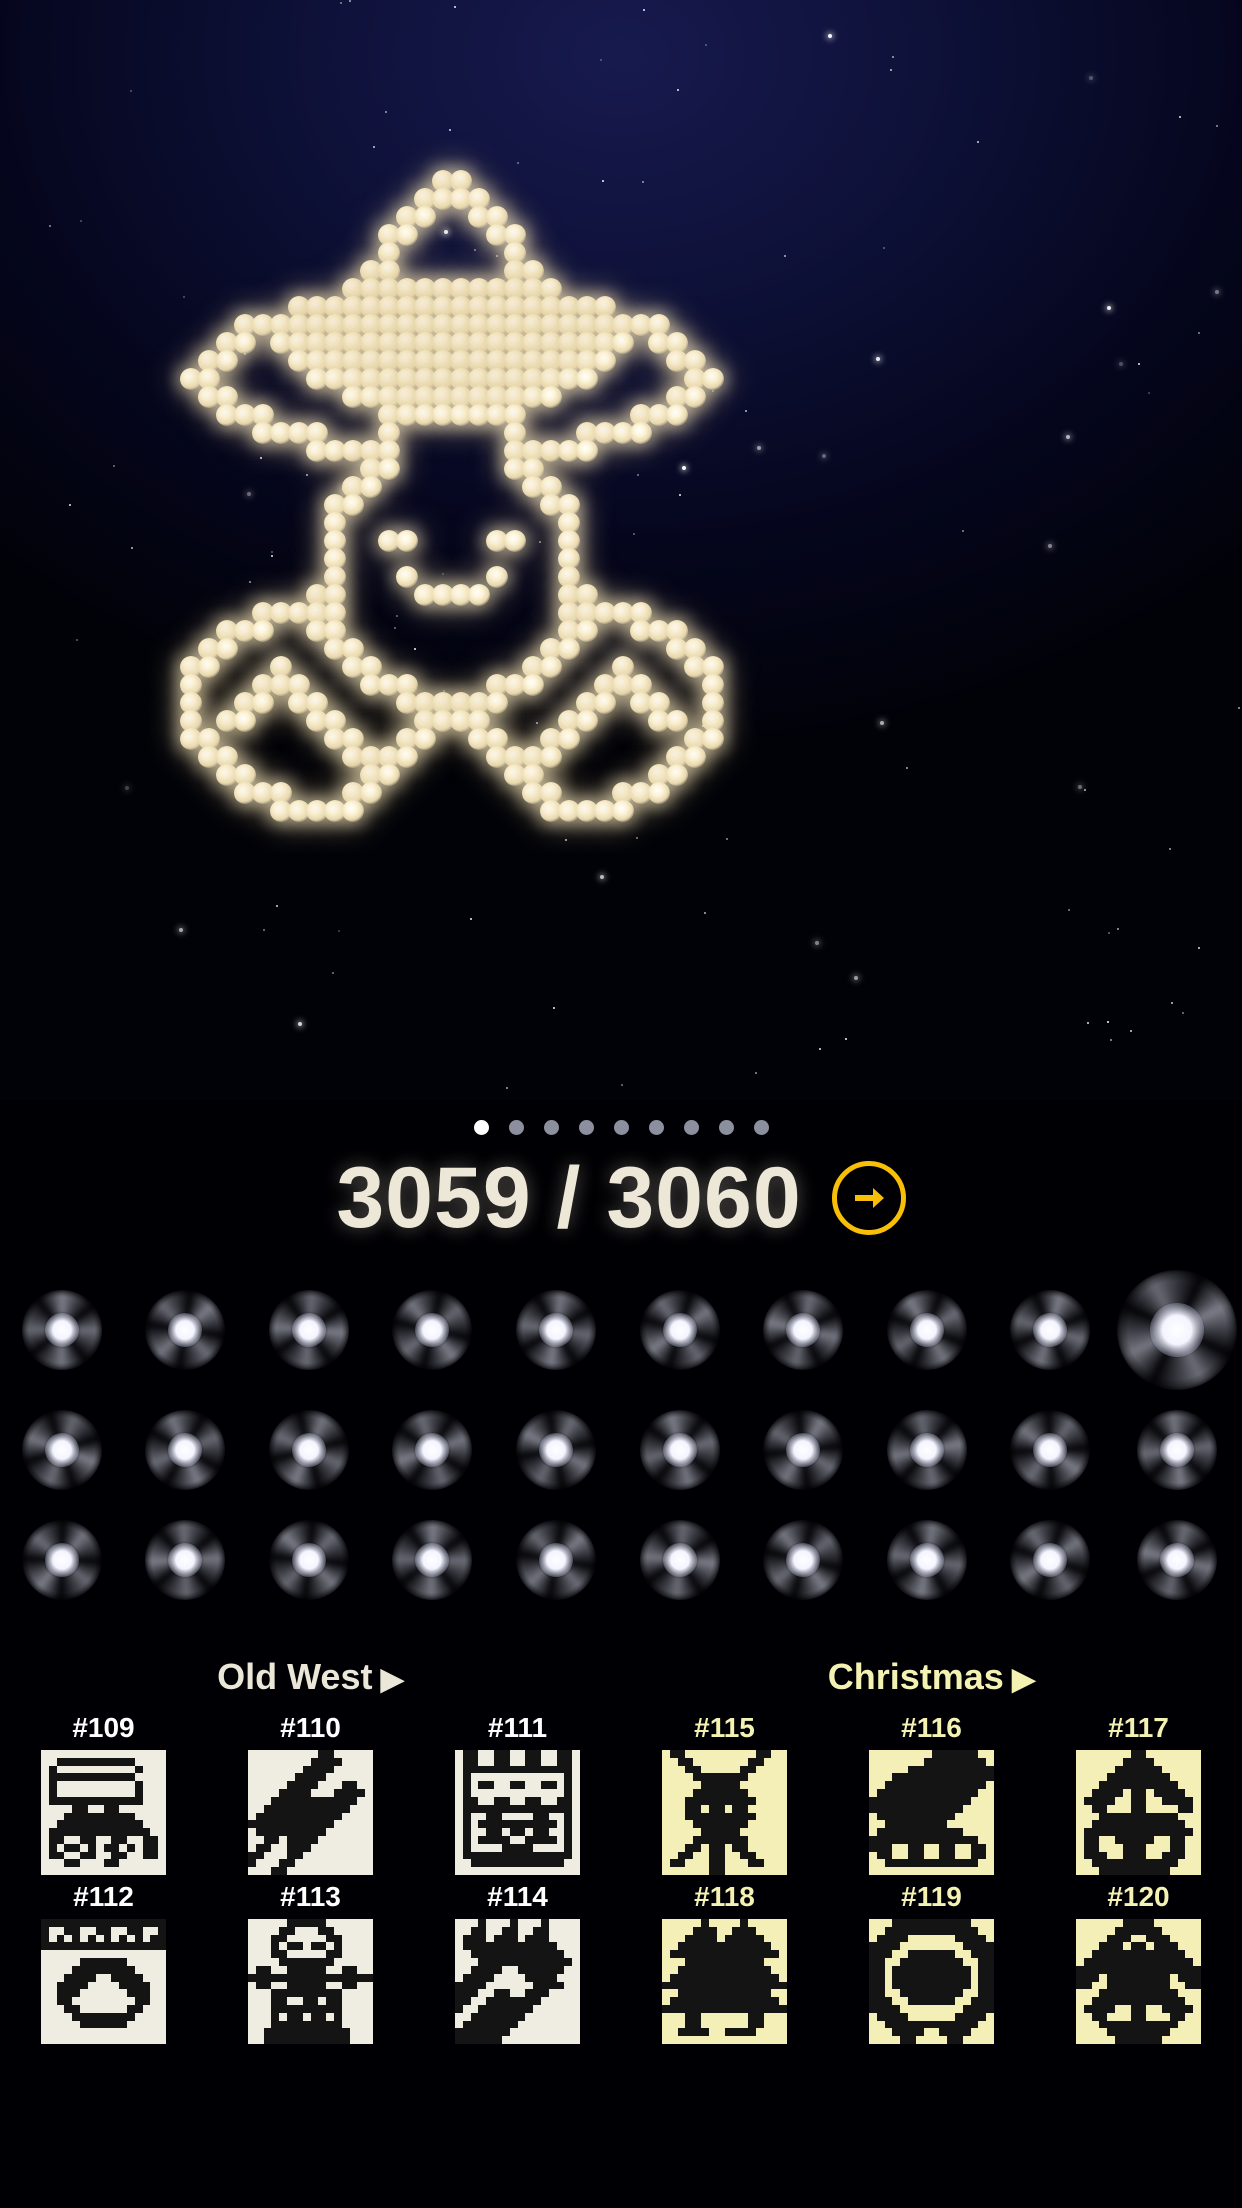 The height and width of the screenshot is (2208, 1242). What do you see at coordinates (1138, 1981) in the screenshot?
I see `thumbnail-angel` at bounding box center [1138, 1981].